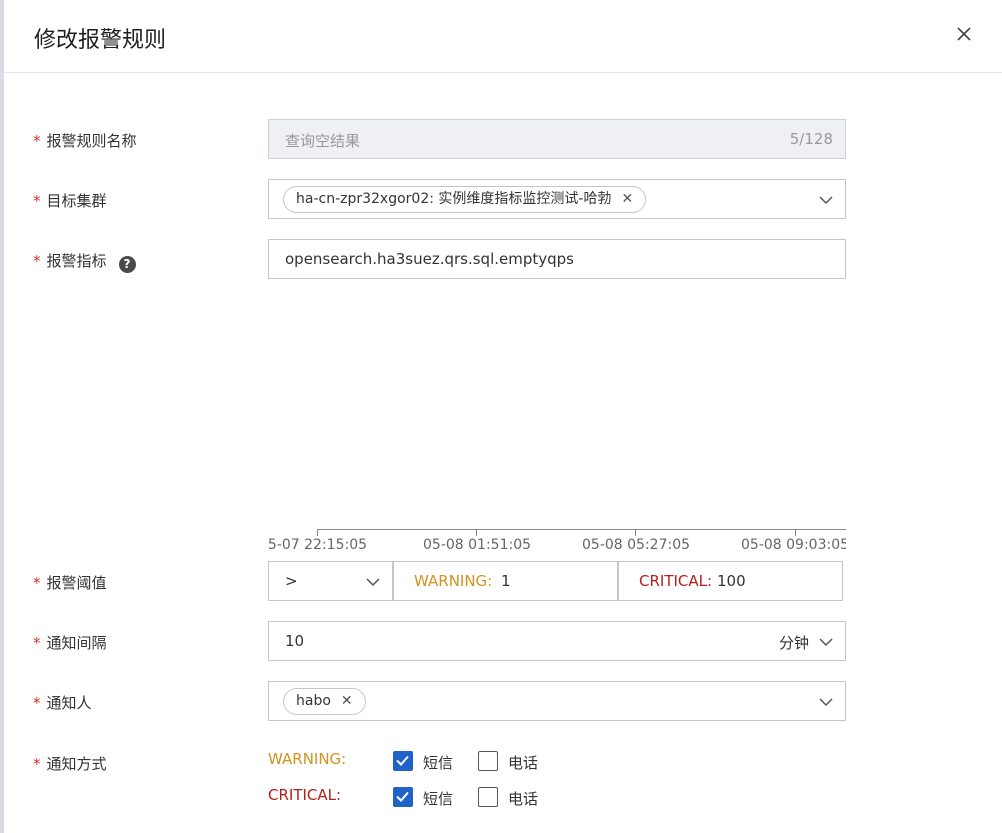 Image resolution: width=1002 pixels, height=833 pixels. What do you see at coordinates (557, 139) in the screenshot?
I see `rule-name-input: 查询空结果 5/128` at bounding box center [557, 139].